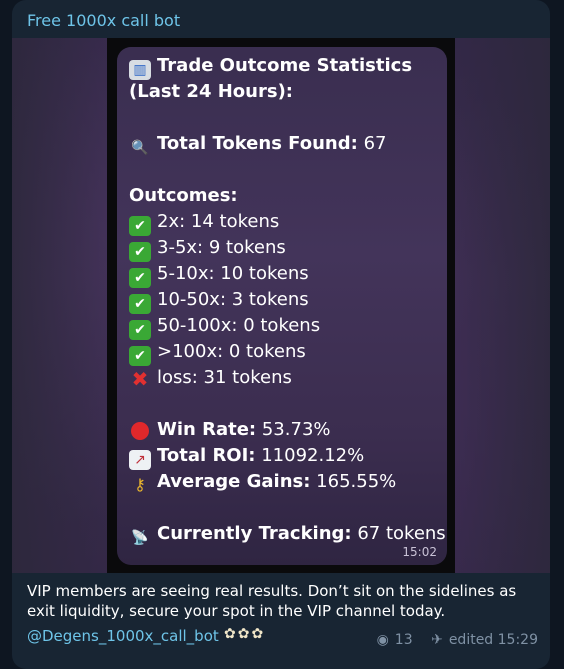 This screenshot has height=669, width=564. Describe the element at coordinates (270, 66) in the screenshot. I see `card-title-line1: ▥ Trade Outcome Statistics` at that location.